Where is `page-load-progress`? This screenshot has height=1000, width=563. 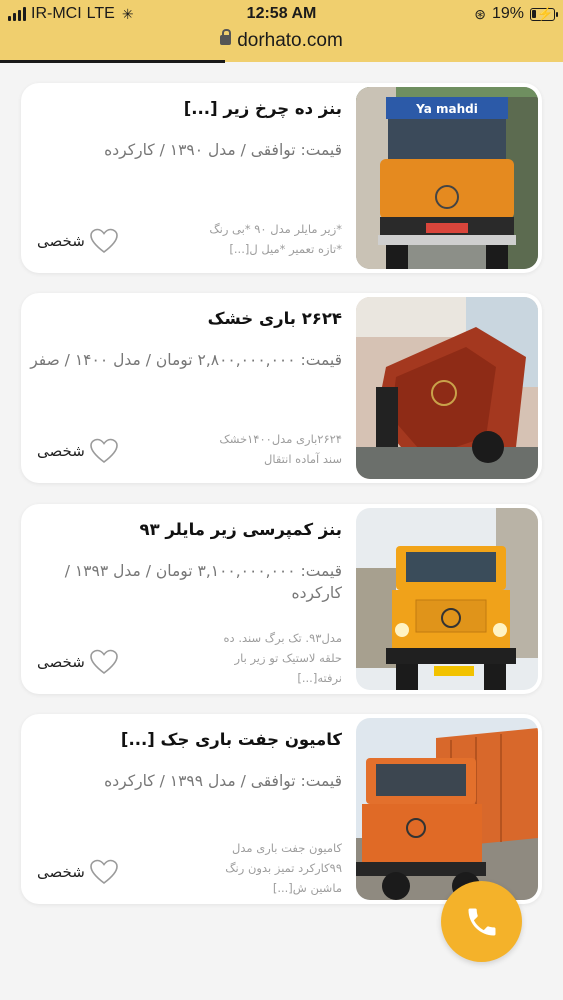 page-load-progress is located at coordinates (112, 61).